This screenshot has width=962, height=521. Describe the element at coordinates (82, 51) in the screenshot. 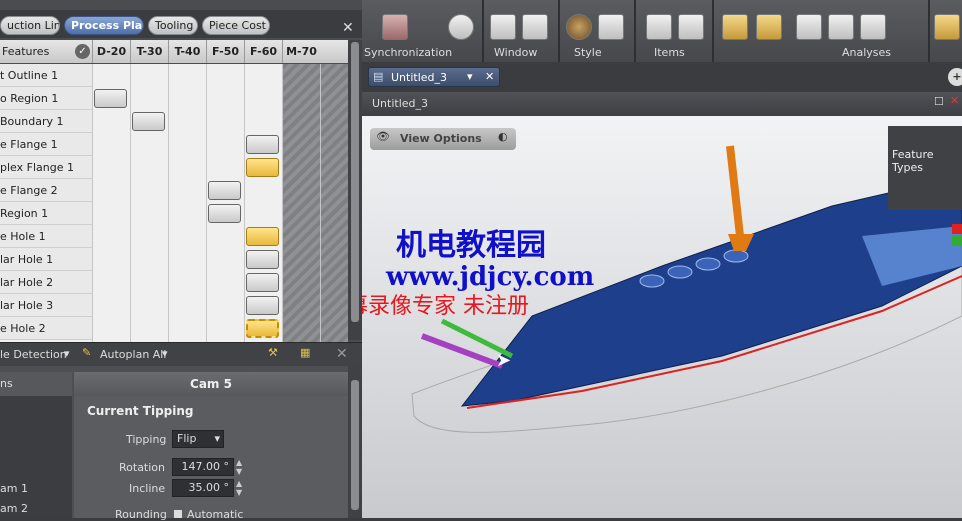

I see `check-icon: ✓` at that location.